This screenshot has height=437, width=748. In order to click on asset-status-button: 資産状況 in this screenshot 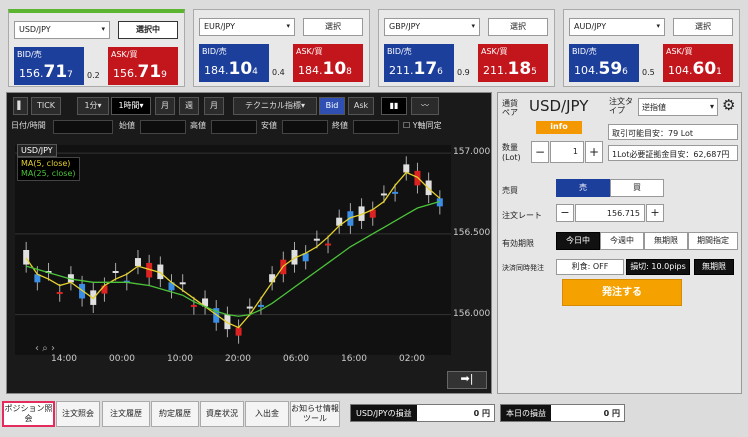, I will do `click(222, 414)`.